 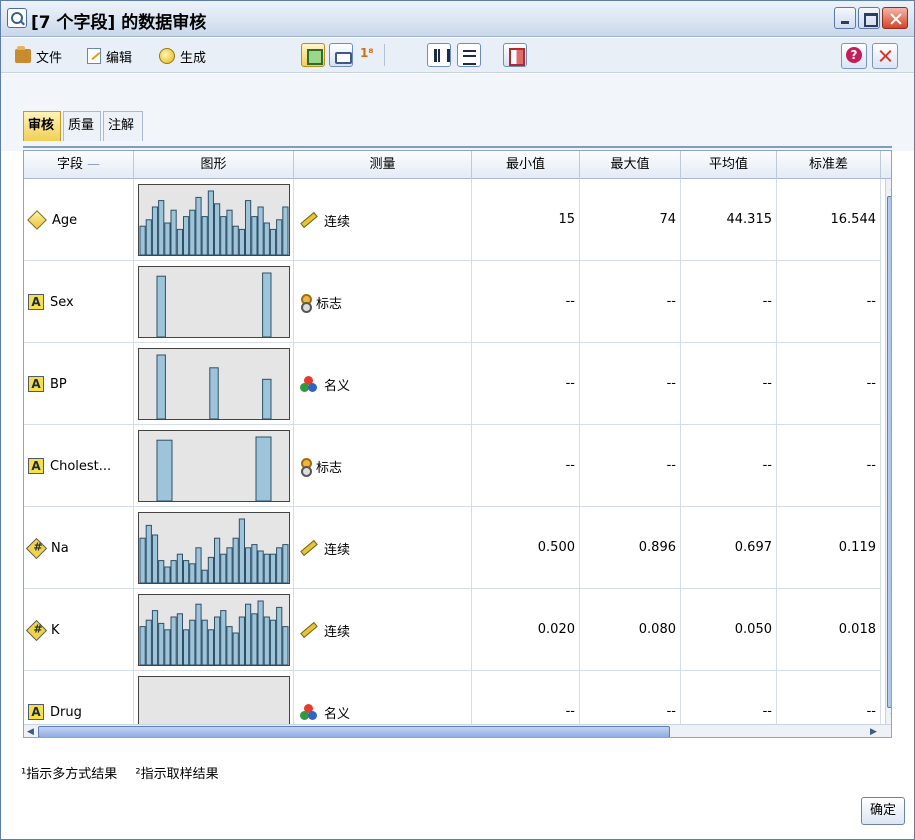 I want to click on measurement-cell: 名义, so click(x=383, y=384).